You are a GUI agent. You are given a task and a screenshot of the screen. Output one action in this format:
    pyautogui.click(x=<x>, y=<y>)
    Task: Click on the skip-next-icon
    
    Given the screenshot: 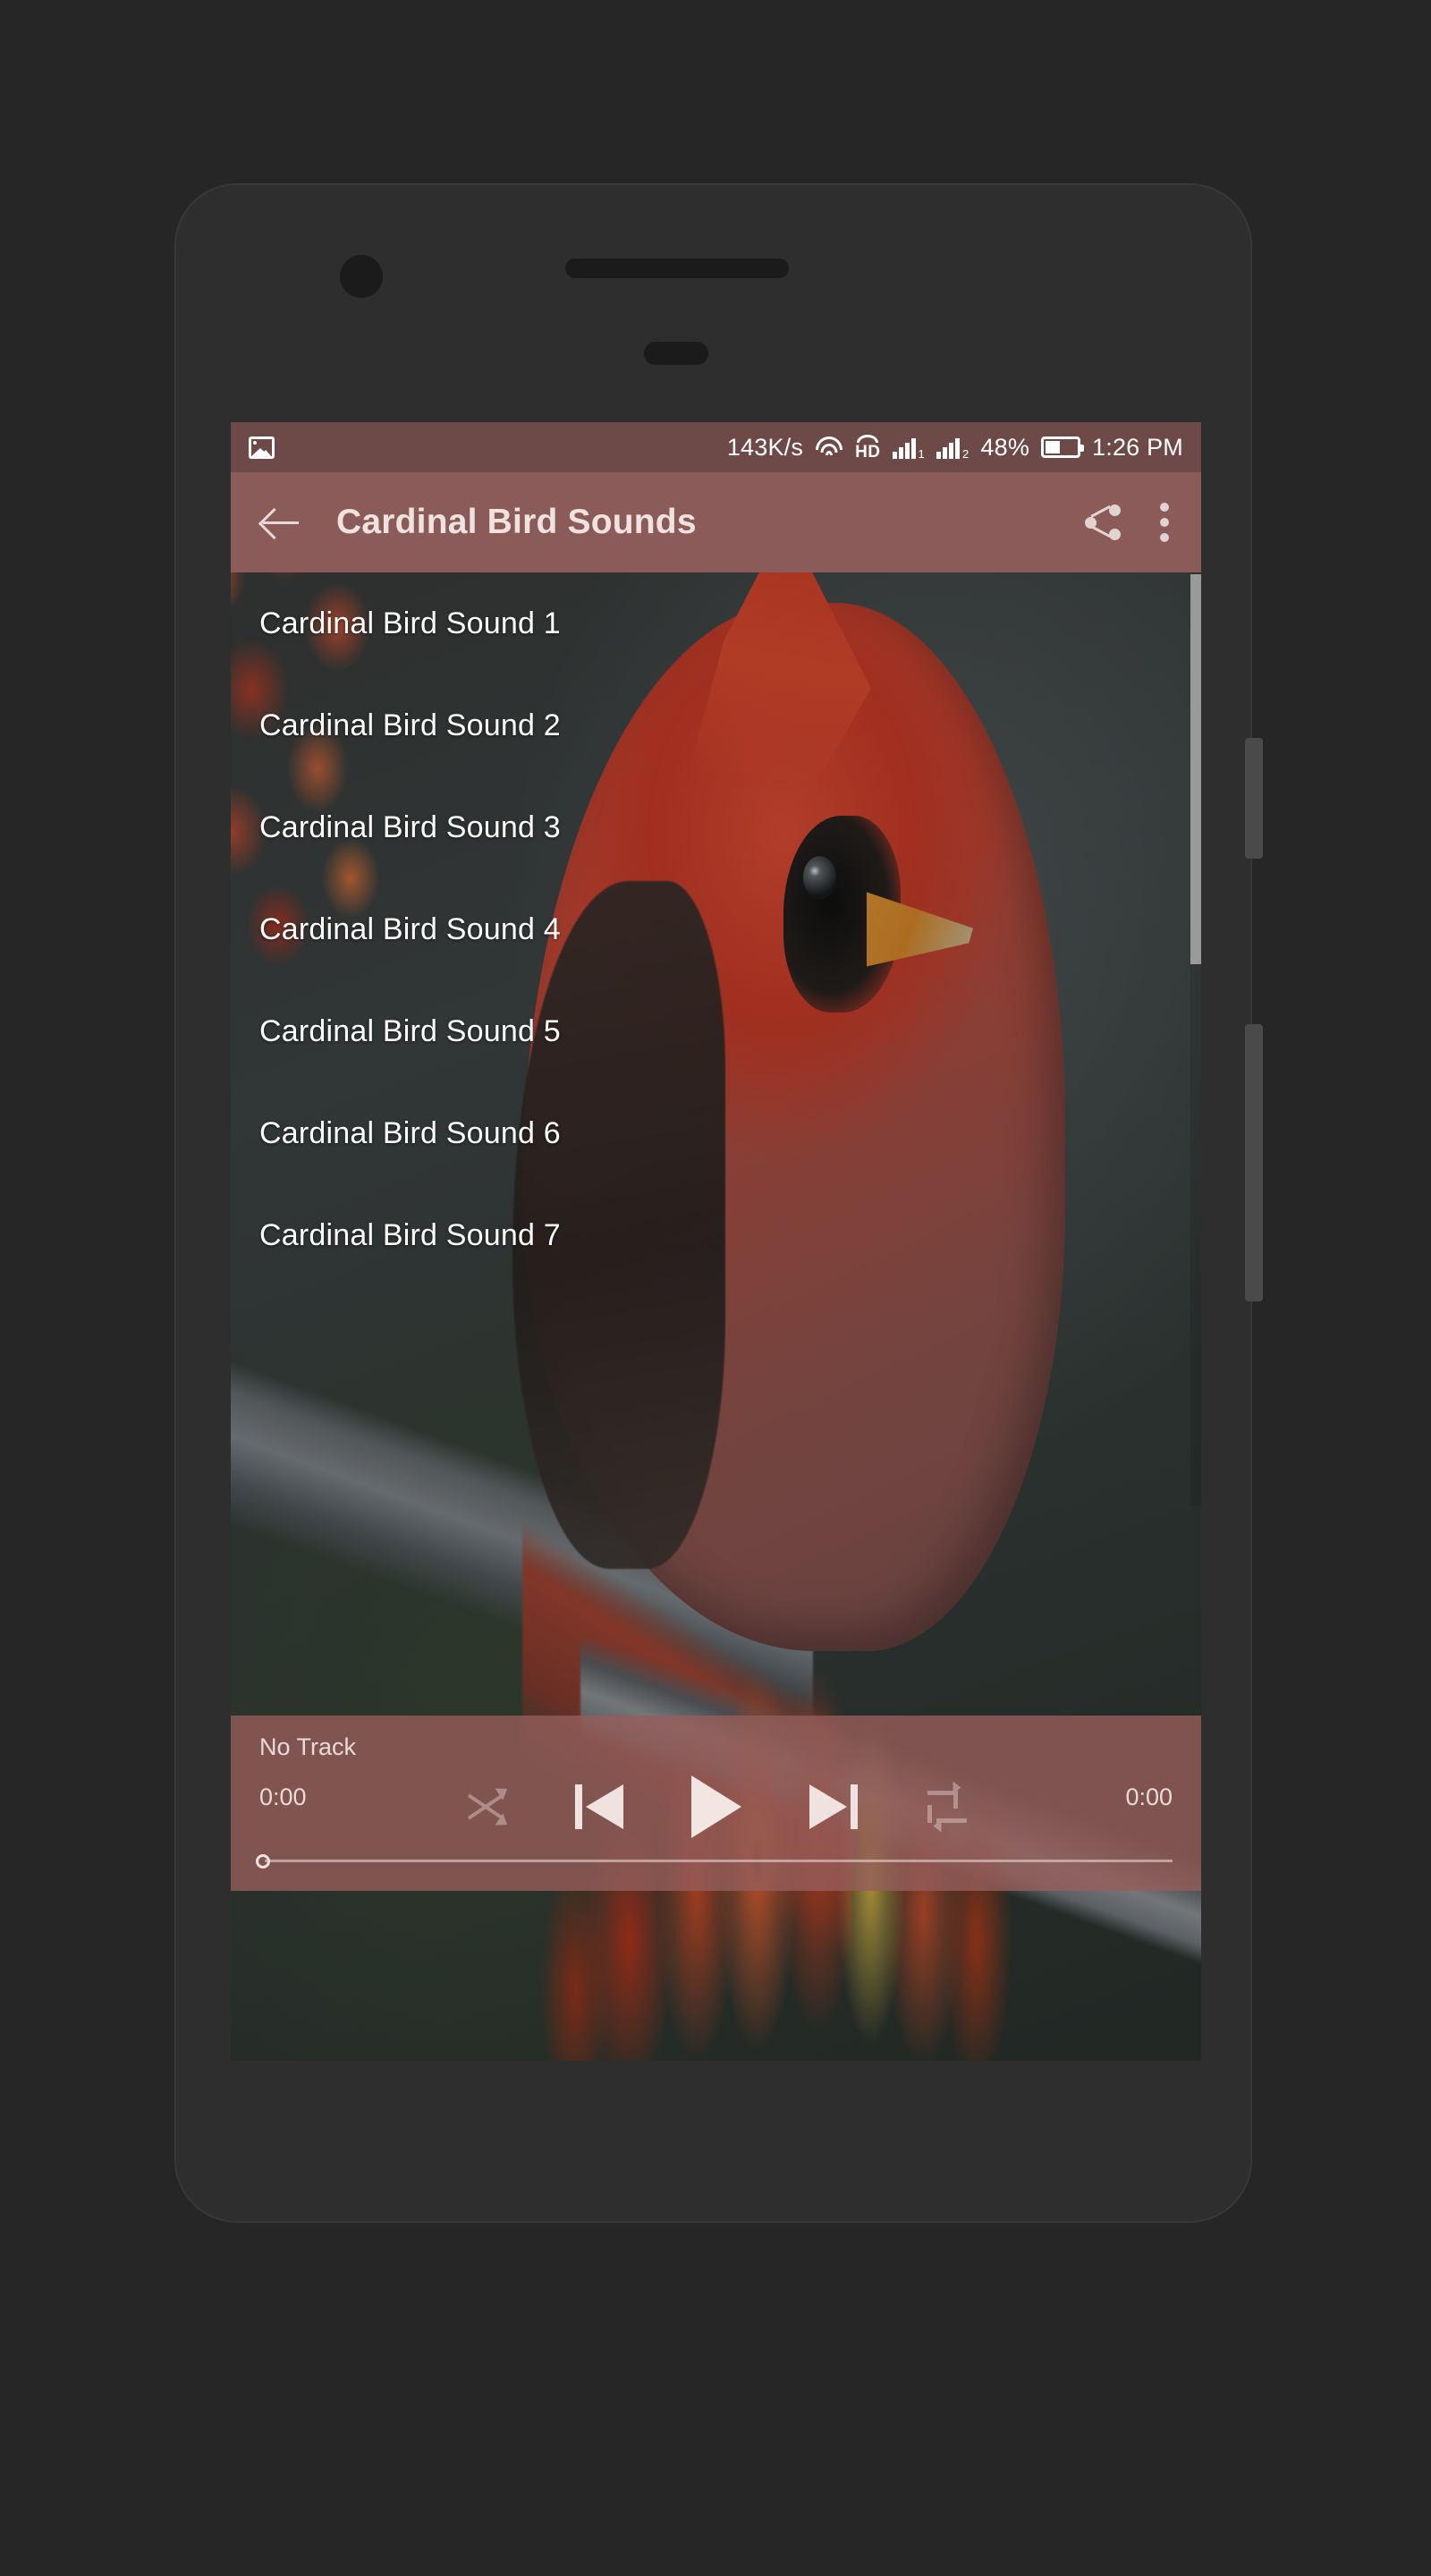 What is the action you would take?
    pyautogui.click(x=834, y=1806)
    